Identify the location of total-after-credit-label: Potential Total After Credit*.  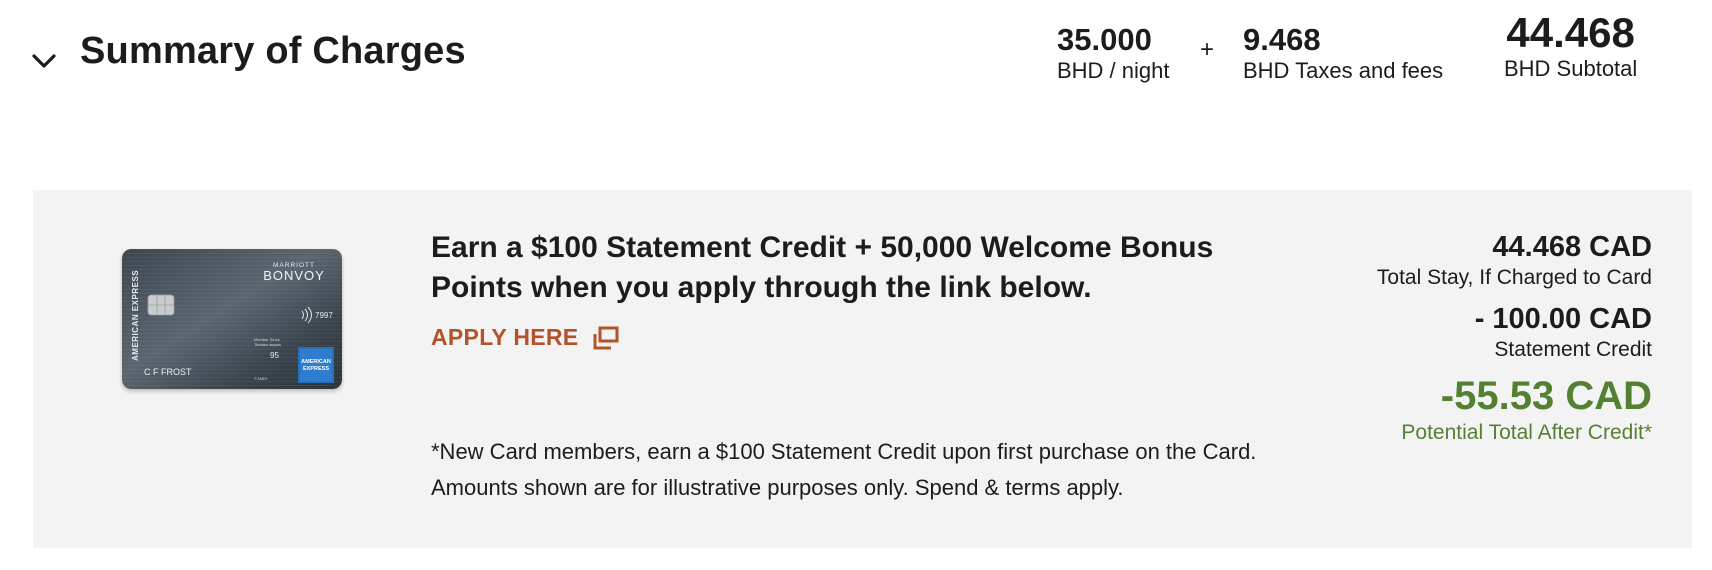
(1526, 432).